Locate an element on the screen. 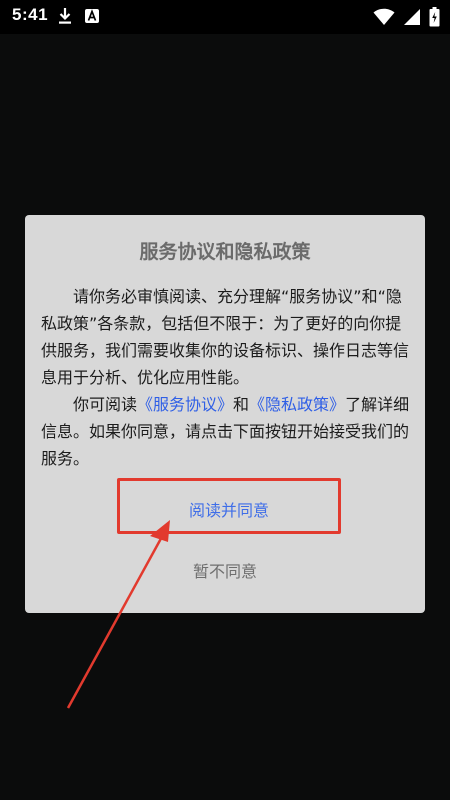  service-agreement-link: 《服务协议》 is located at coordinates (185, 404).